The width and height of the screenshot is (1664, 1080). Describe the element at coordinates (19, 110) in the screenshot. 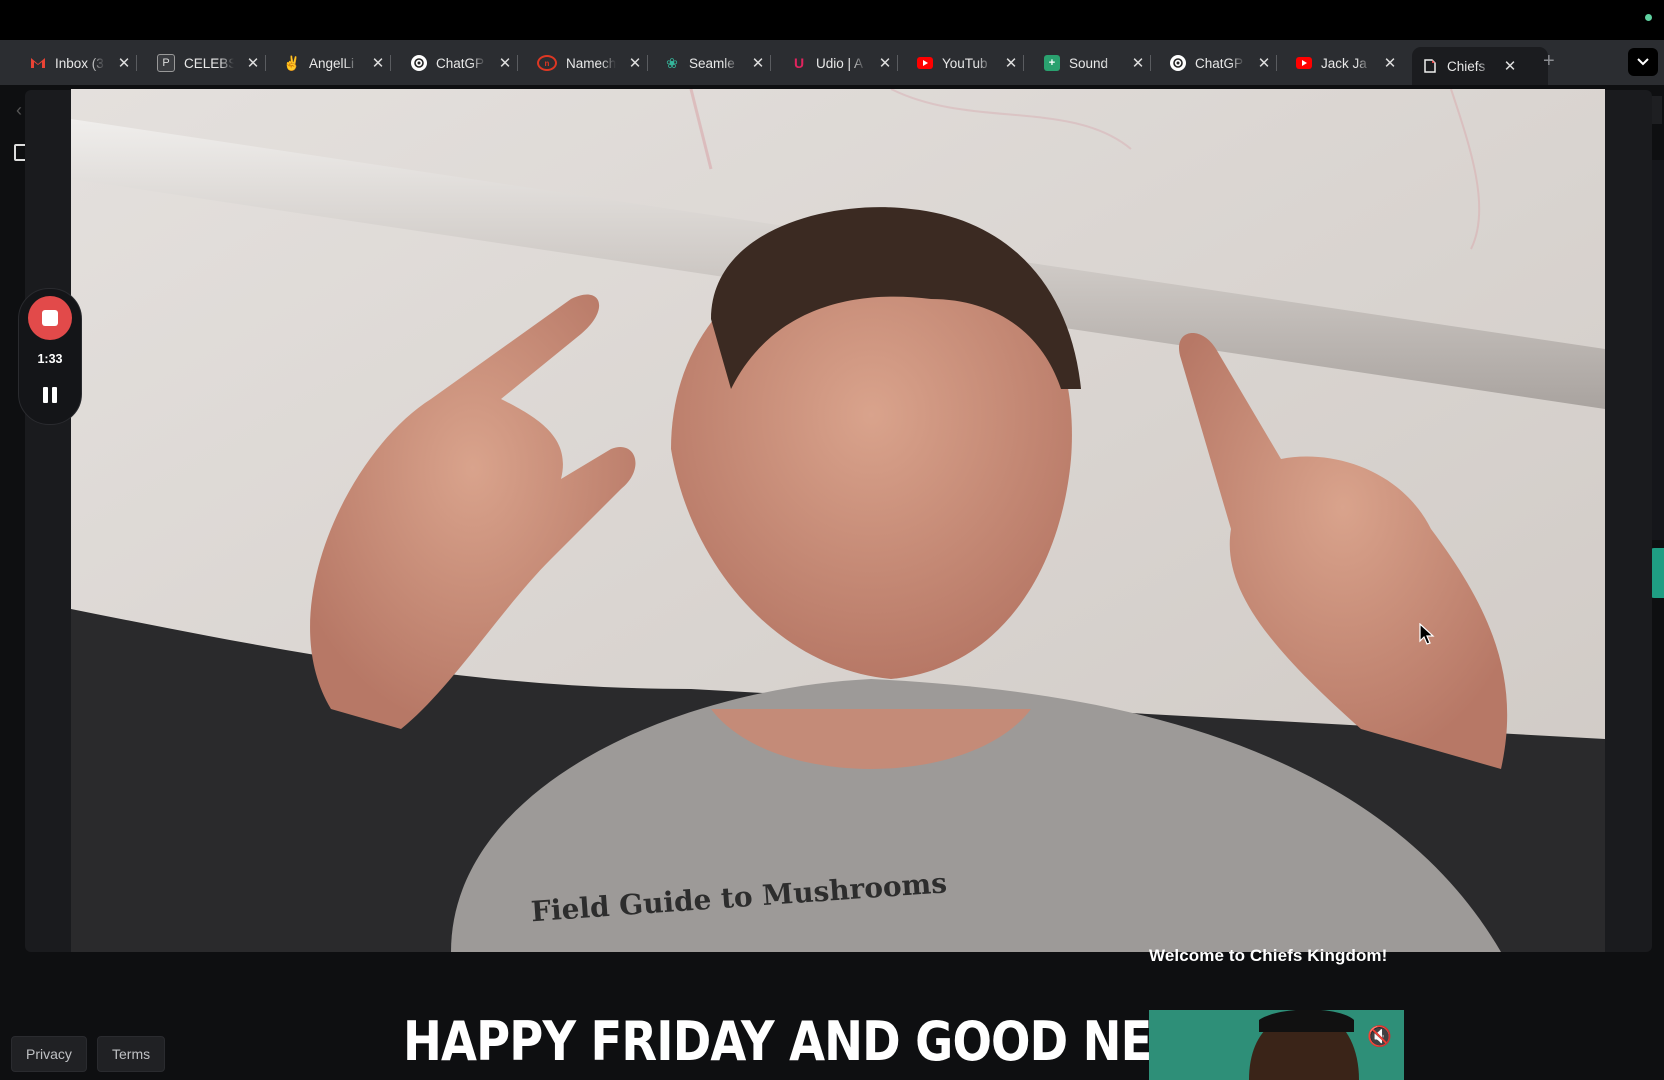

I see `back-arrow-icon: ‹` at that location.